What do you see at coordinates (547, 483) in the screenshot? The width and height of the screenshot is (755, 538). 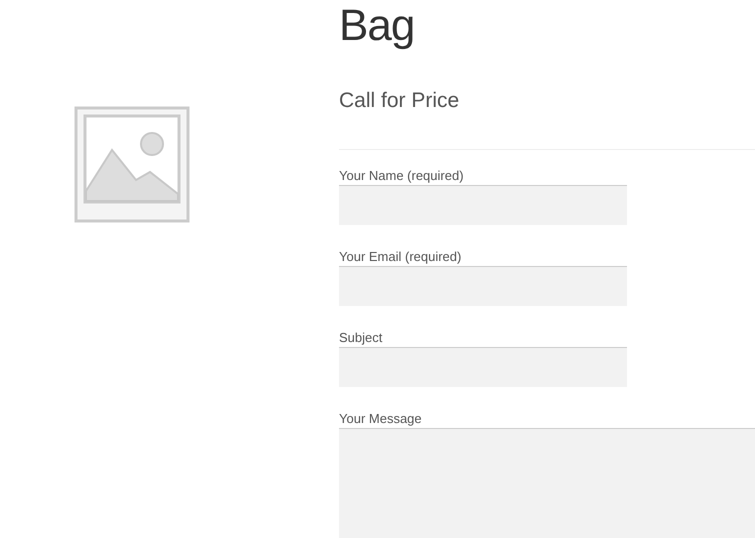 I see `message-field` at bounding box center [547, 483].